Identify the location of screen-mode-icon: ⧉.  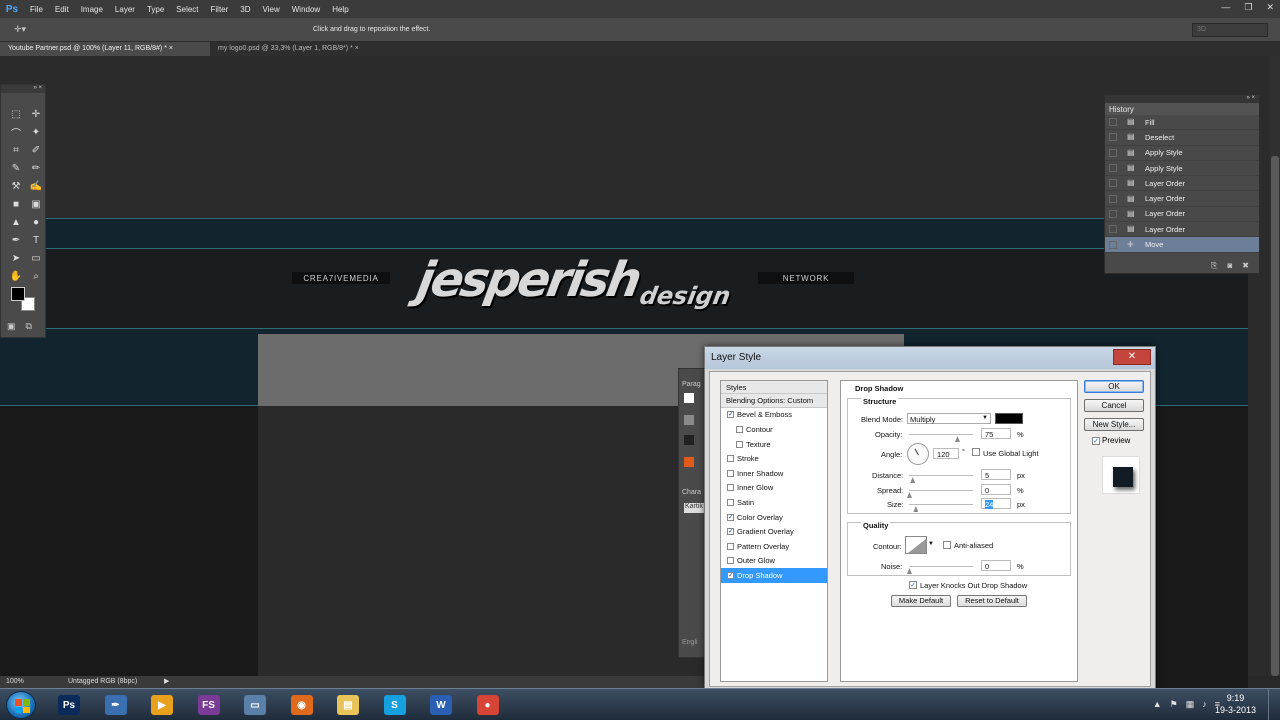
(29, 326).